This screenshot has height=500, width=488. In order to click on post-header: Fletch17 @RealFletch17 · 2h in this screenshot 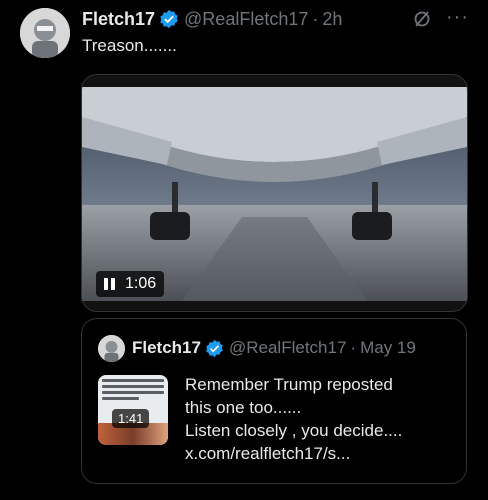, I will do `click(212, 19)`.